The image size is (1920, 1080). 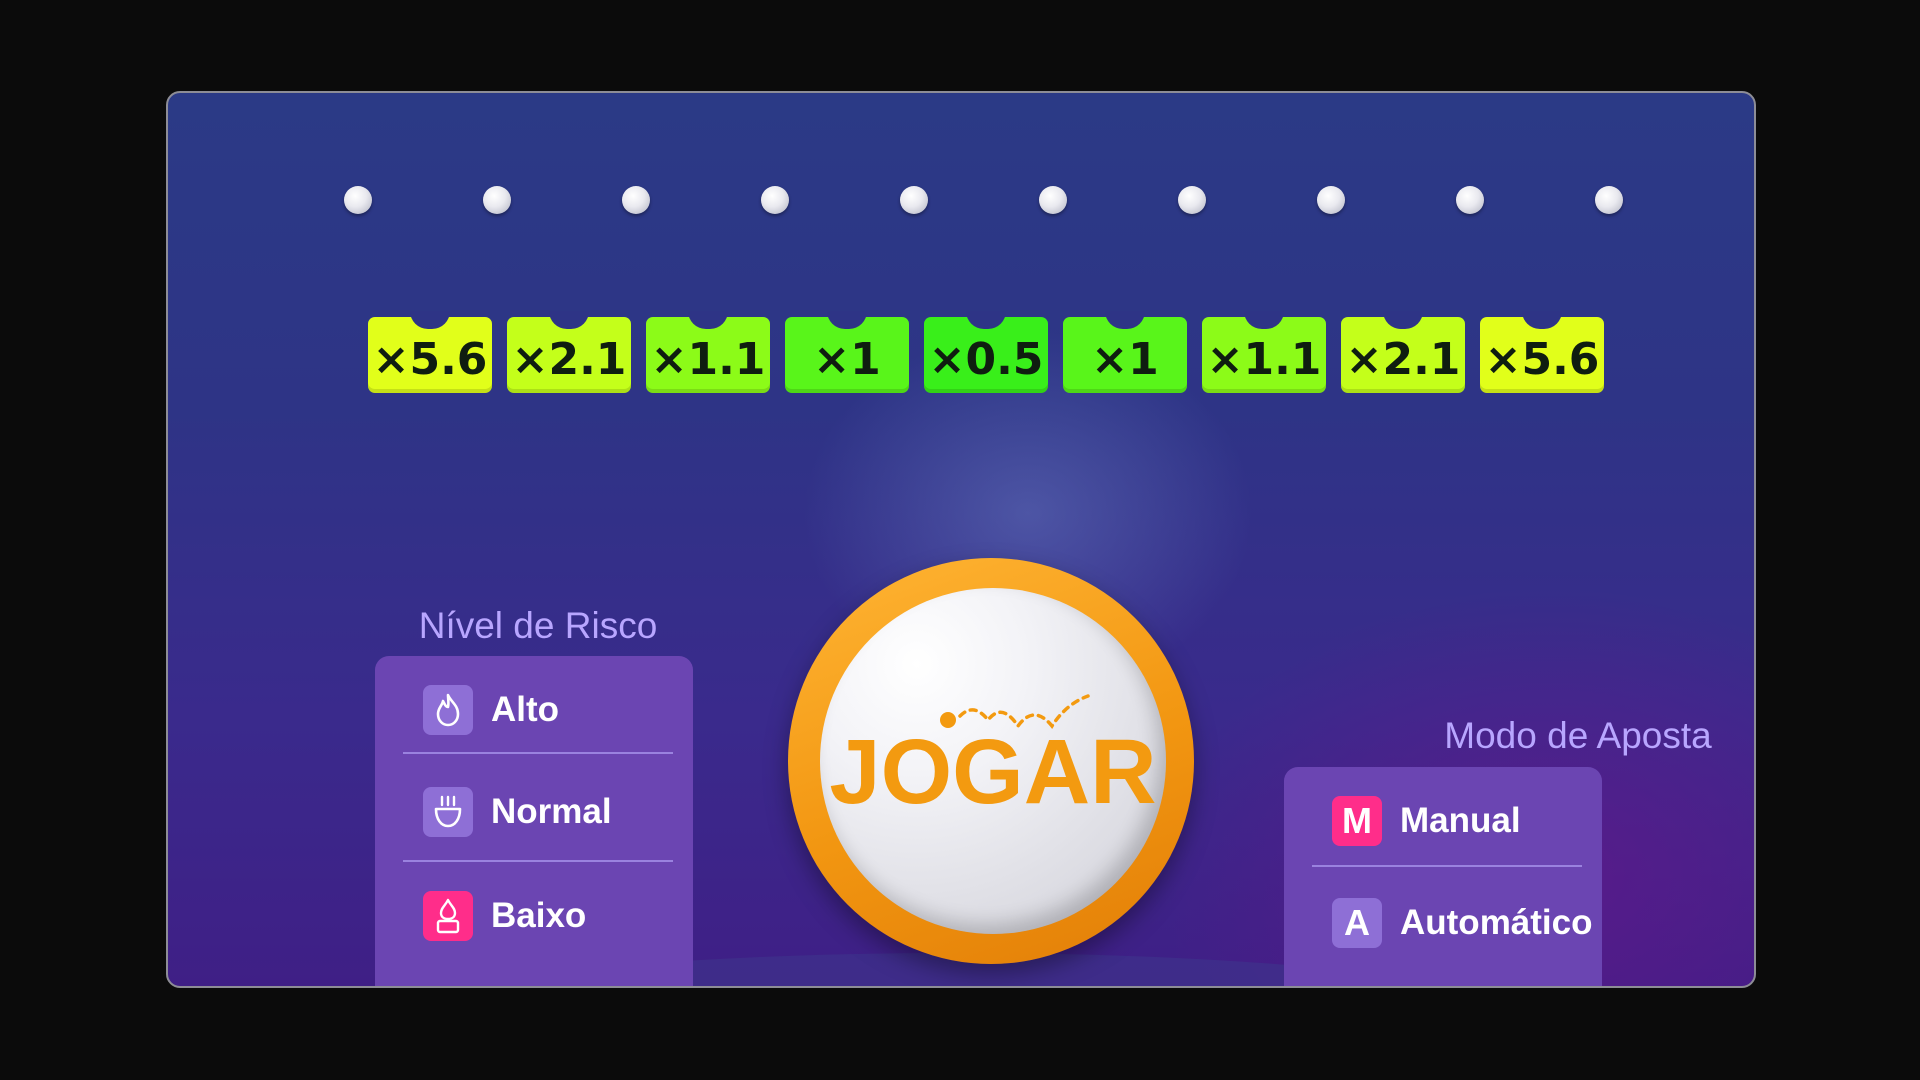 I want to click on bet-mode-manual: M Manual, so click(x=1426, y=821).